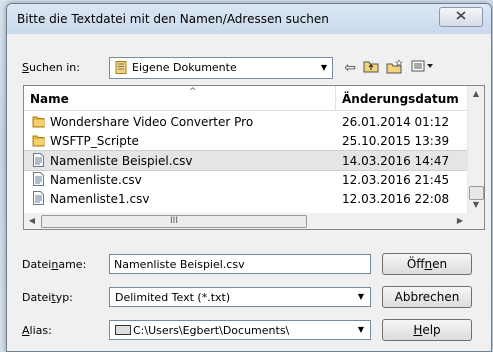 Image resolution: width=493 pixels, height=352 pixels. I want to click on close-button, so click(461, 17).